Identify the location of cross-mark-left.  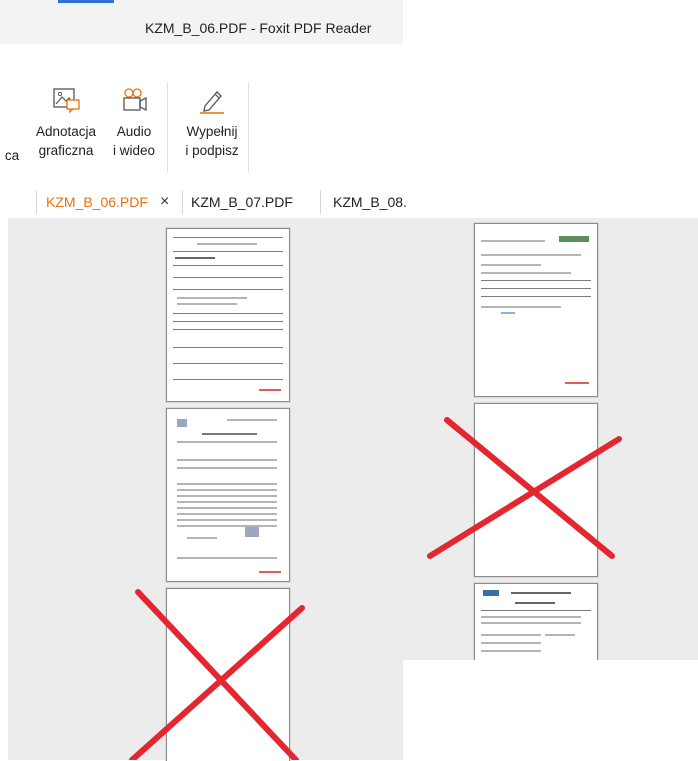
(217, 674).